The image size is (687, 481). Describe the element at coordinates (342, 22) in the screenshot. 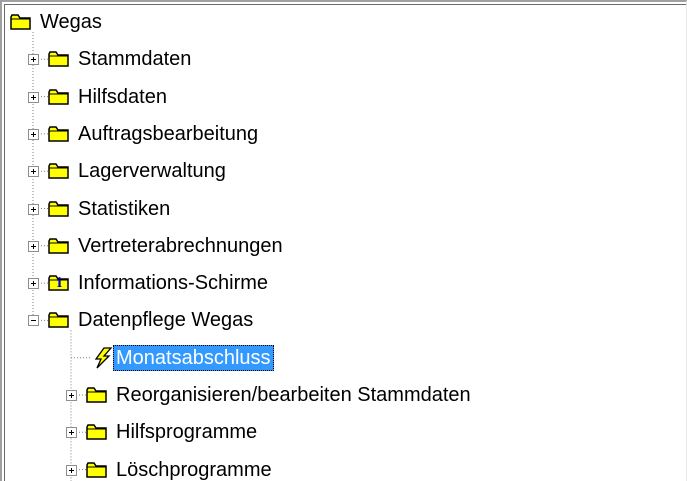

I see `tree-node-root: Wegas` at that location.